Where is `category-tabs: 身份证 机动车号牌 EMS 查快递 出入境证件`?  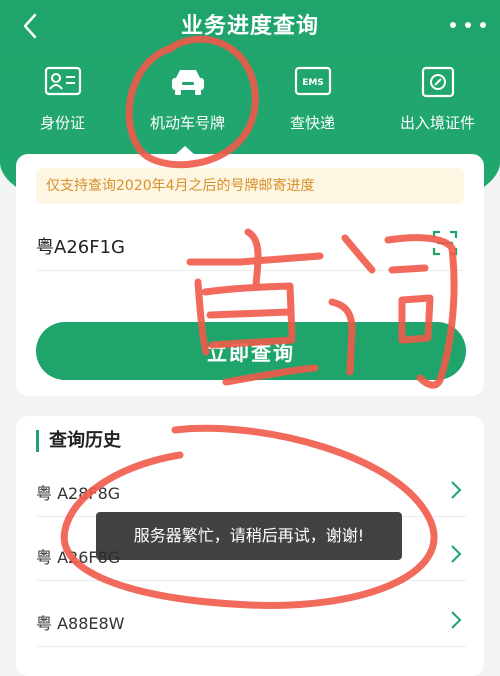
category-tabs: 身份证 机动车号牌 EMS 查快递 出入境证件 is located at coordinates (250, 102).